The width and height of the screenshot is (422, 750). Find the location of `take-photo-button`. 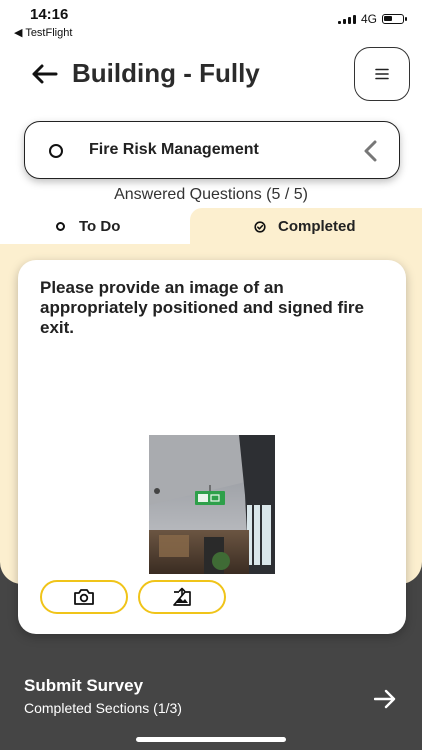

take-photo-button is located at coordinates (84, 597).